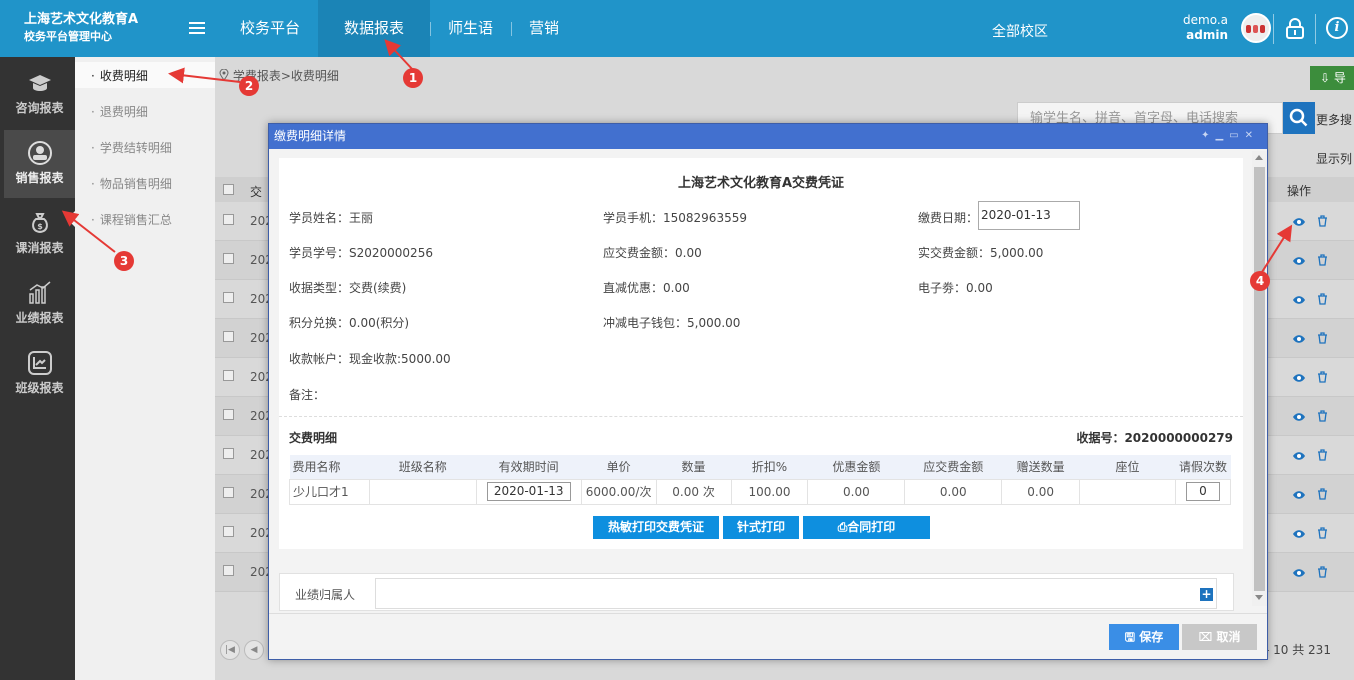 The height and width of the screenshot is (680, 1354). I want to click on avatar, so click(1256, 28).